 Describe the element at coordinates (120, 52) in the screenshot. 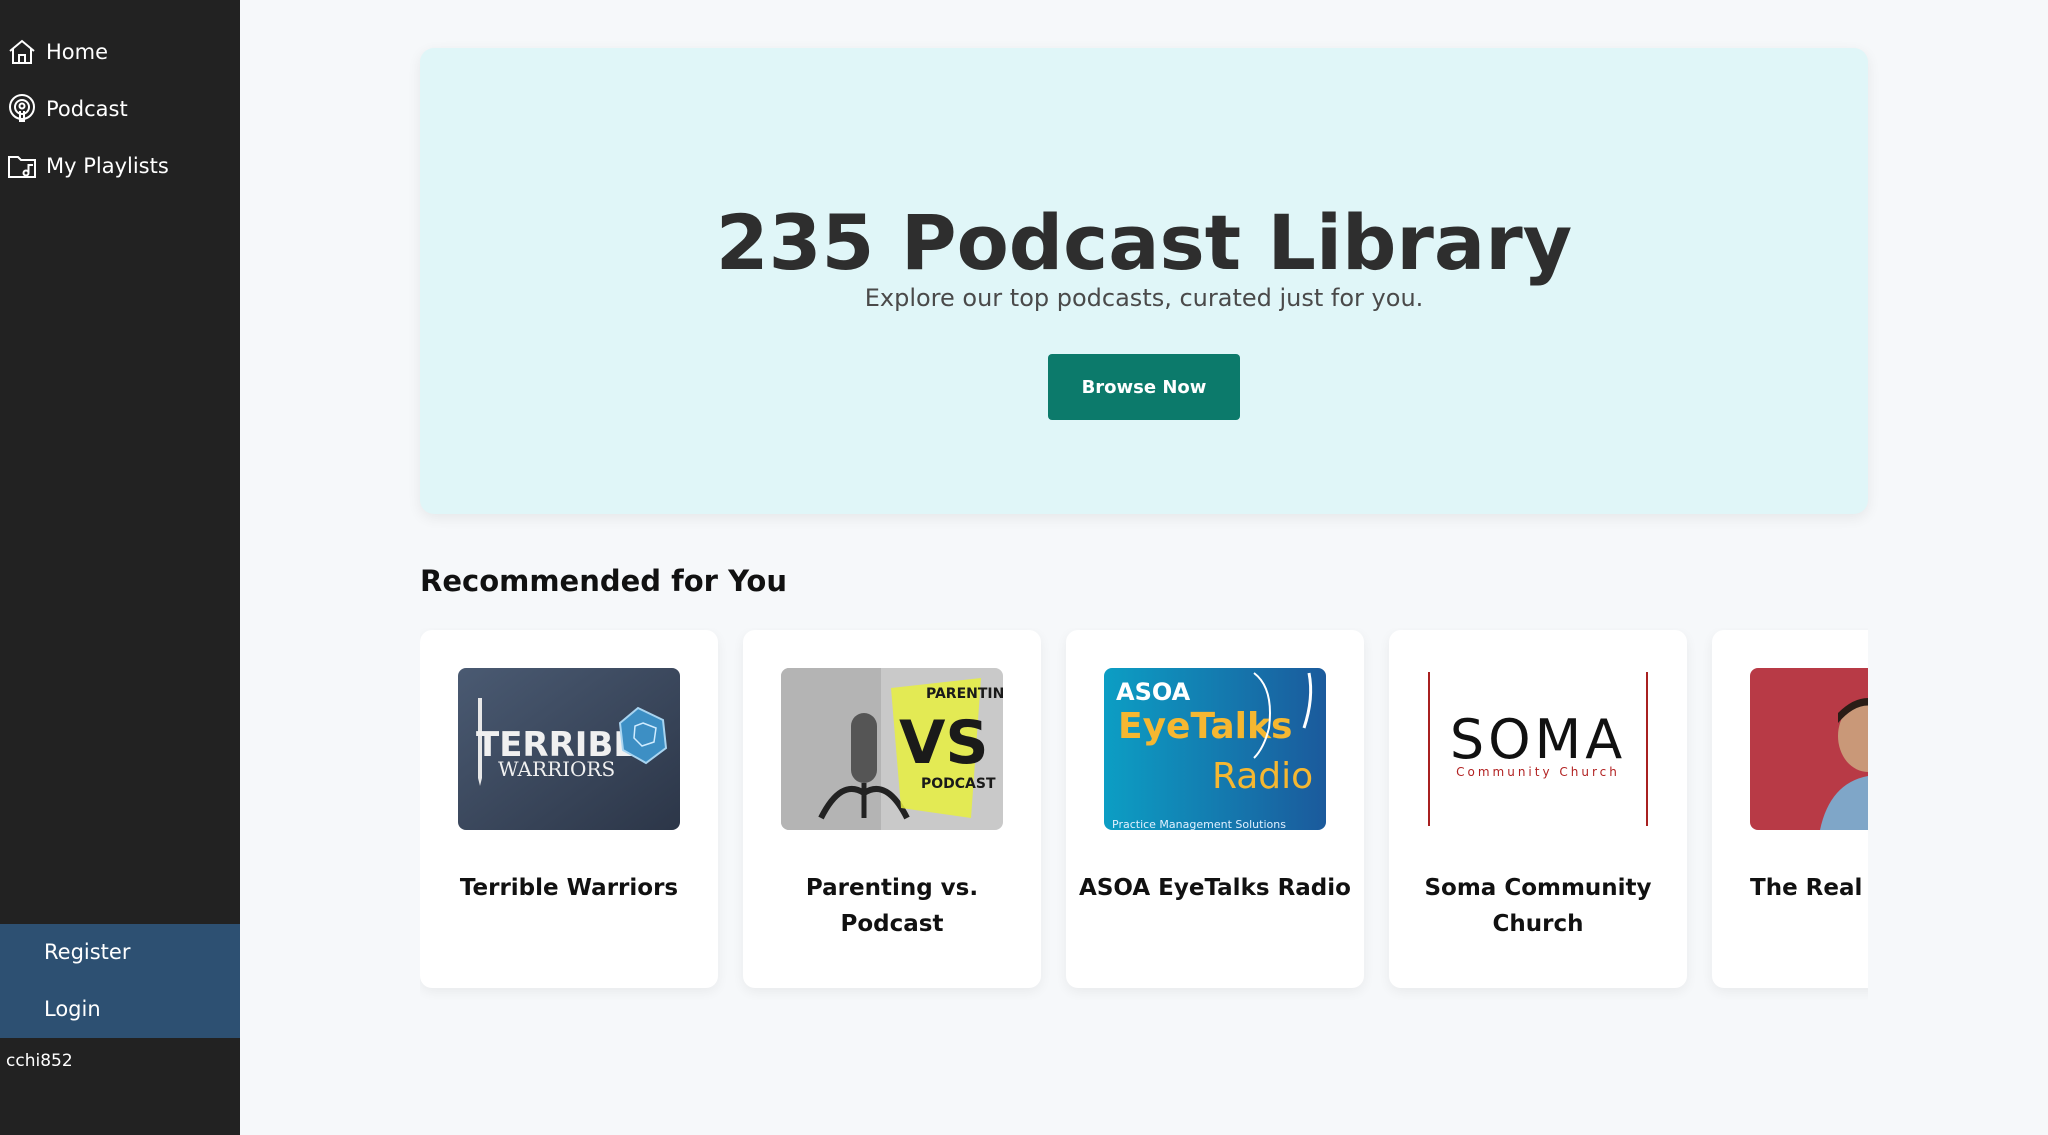

I see `sidebar-item-home: Home` at that location.